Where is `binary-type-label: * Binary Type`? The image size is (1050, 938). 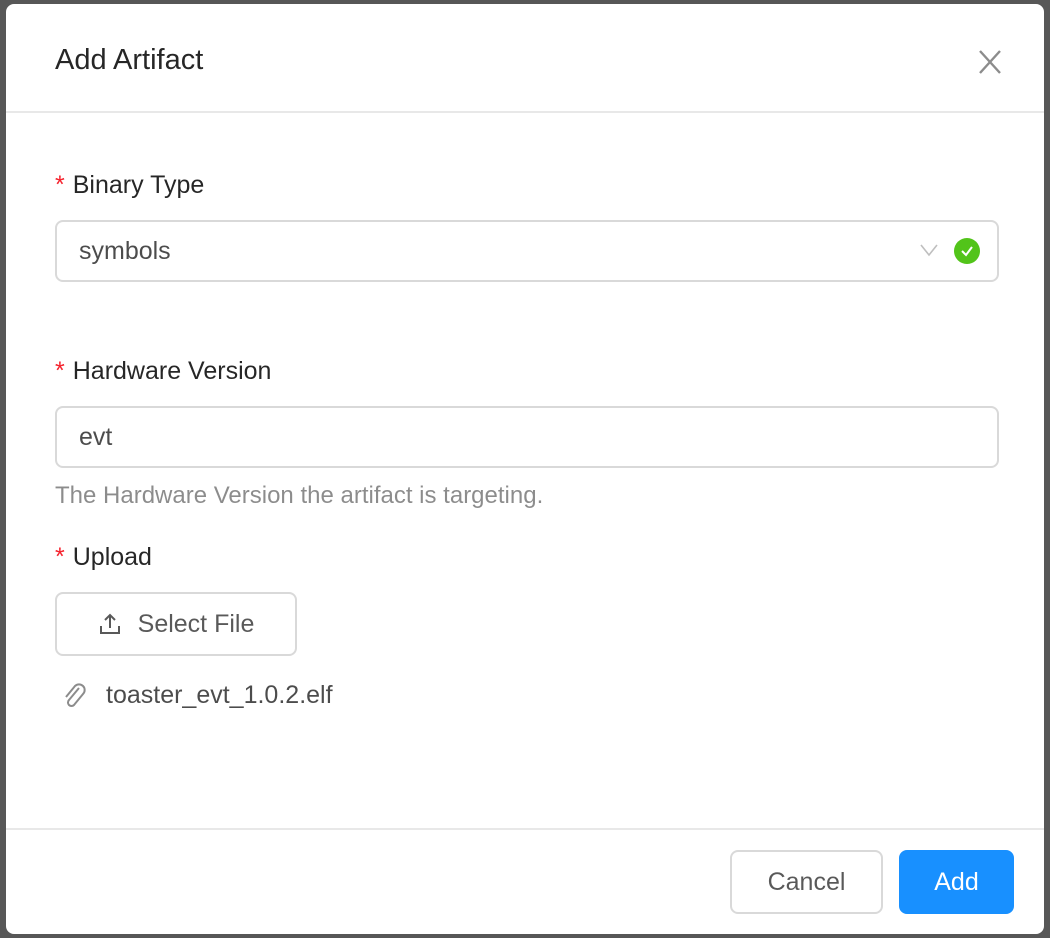 binary-type-label: * Binary Type is located at coordinates (129, 185).